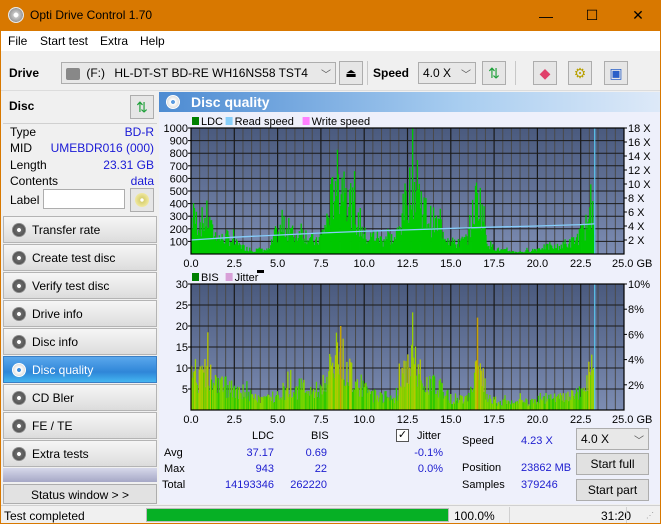 The height and width of the screenshot is (524, 661). What do you see at coordinates (474, 516) in the screenshot?
I see `progress-percent: 100.0%` at bounding box center [474, 516].